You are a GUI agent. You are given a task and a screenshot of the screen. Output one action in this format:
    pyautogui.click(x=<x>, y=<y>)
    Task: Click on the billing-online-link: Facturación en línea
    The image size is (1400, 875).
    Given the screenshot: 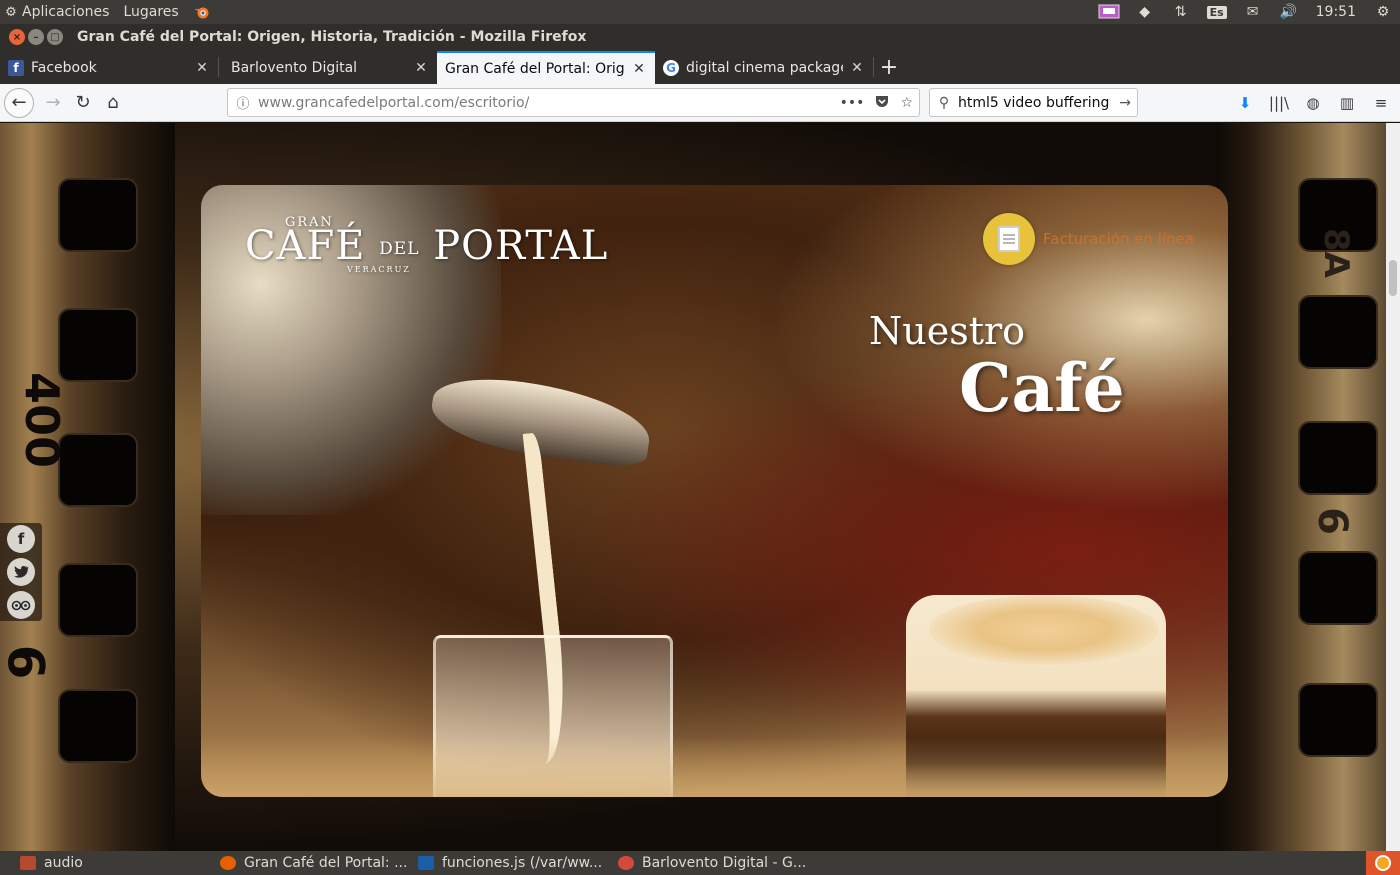 What is the action you would take?
    pyautogui.click(x=1088, y=239)
    